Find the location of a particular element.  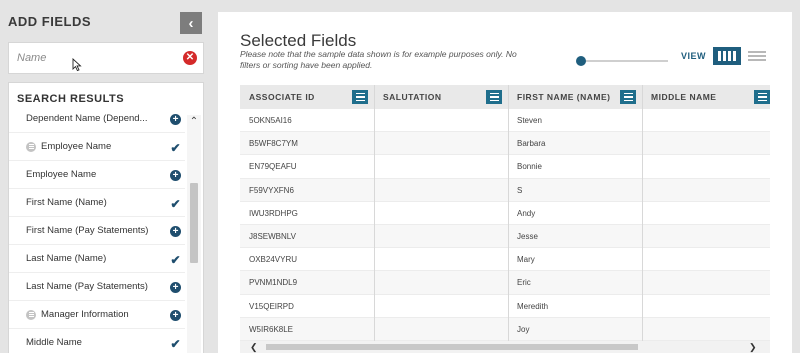

column-header-label: MIDDLE NAME is located at coordinates (684, 97).